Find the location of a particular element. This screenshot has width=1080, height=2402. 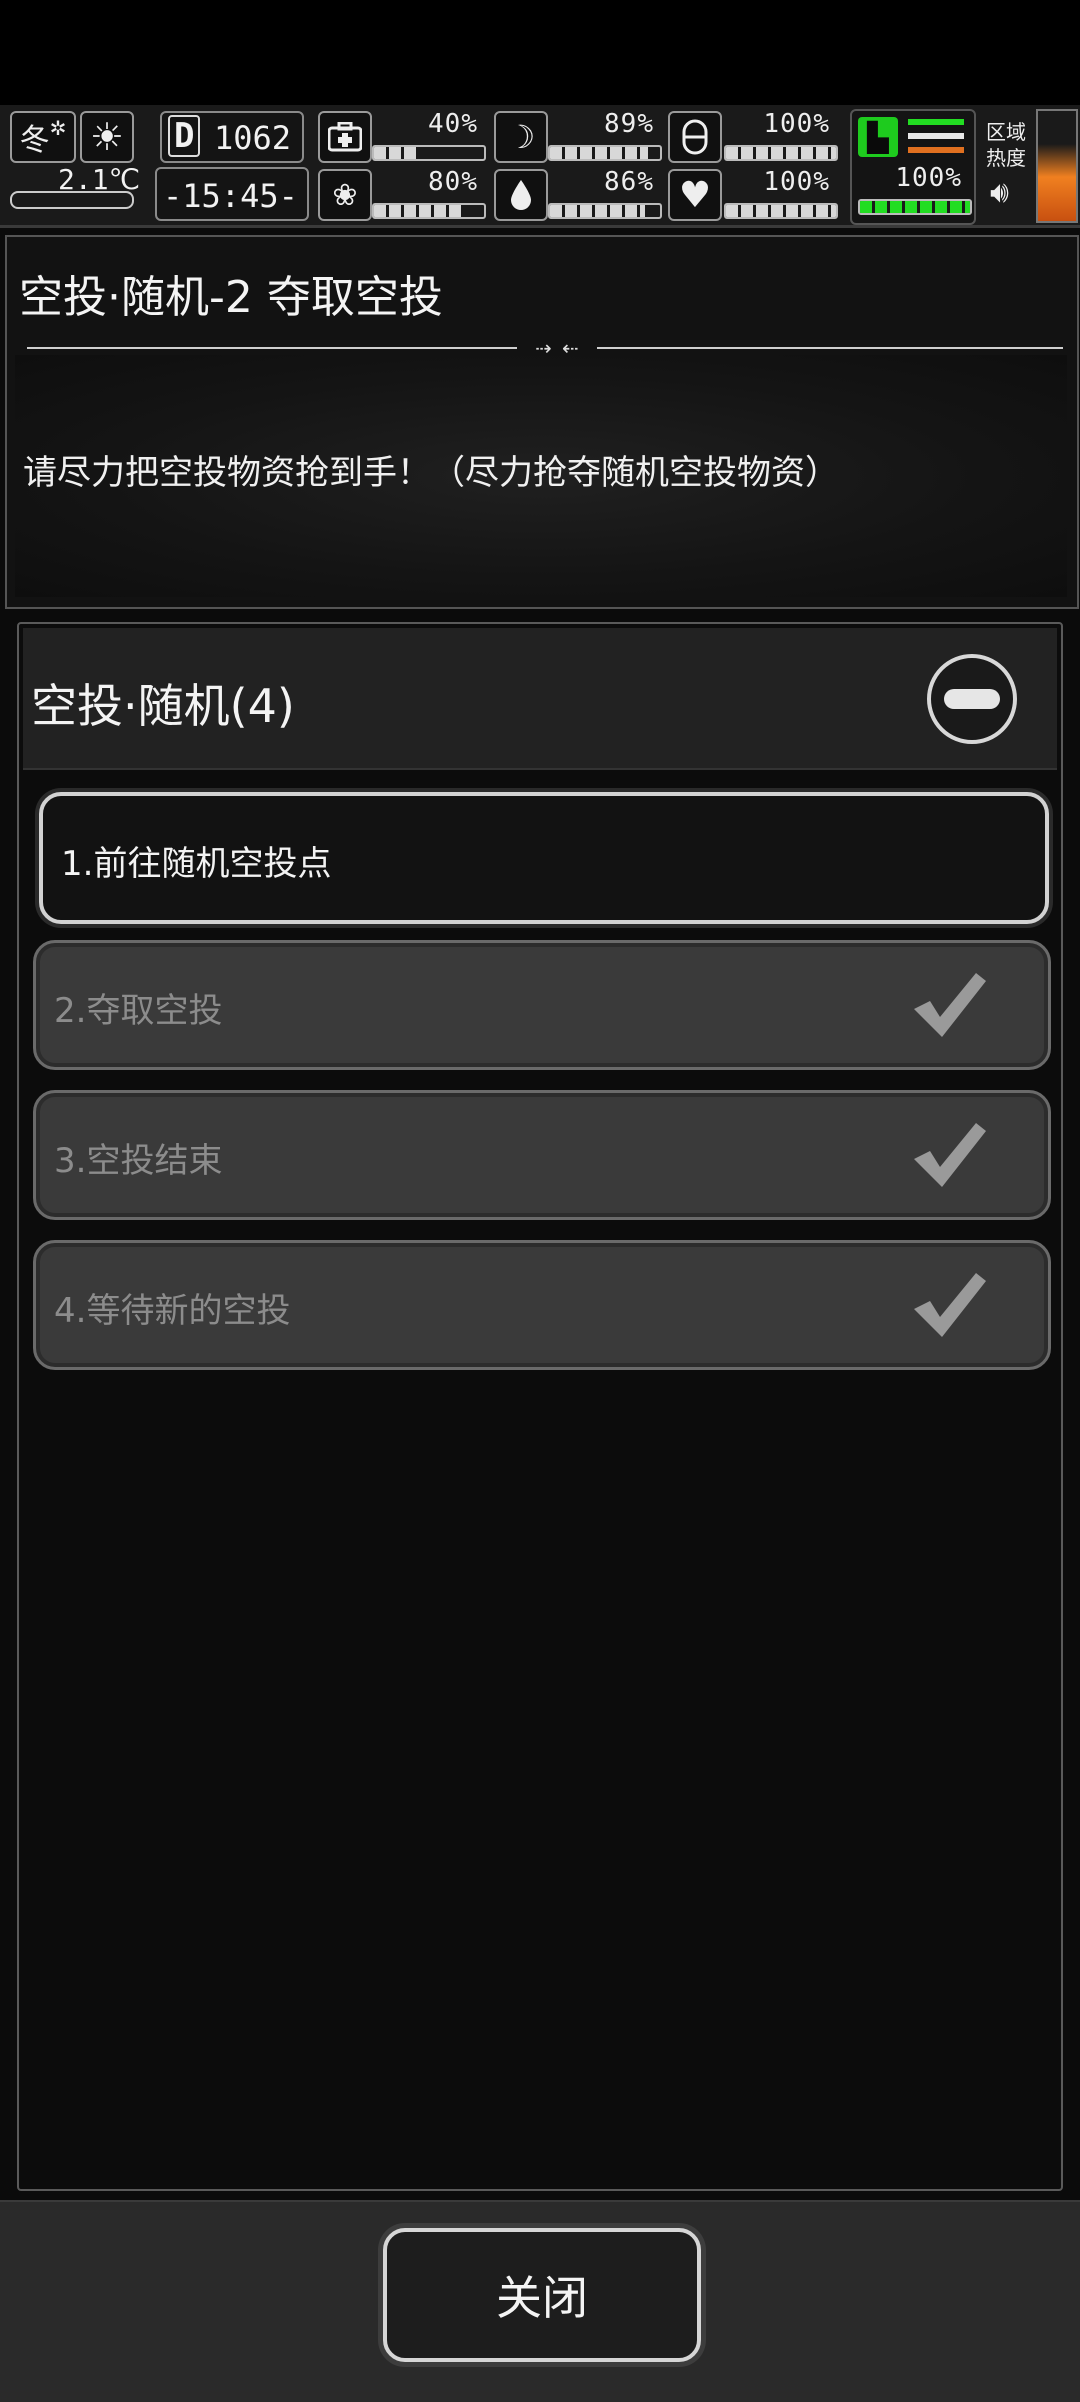

mission-description-area: 请尽力把空投物资抢到手！（尽力抢夺随机空投物资） is located at coordinates (541, 476).